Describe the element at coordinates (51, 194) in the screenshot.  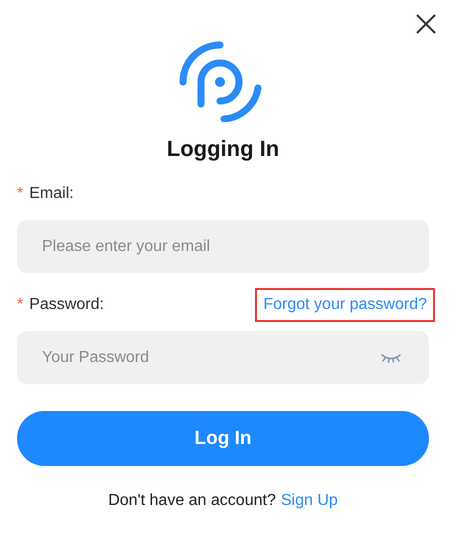
I see `field-label: Email:` at that location.